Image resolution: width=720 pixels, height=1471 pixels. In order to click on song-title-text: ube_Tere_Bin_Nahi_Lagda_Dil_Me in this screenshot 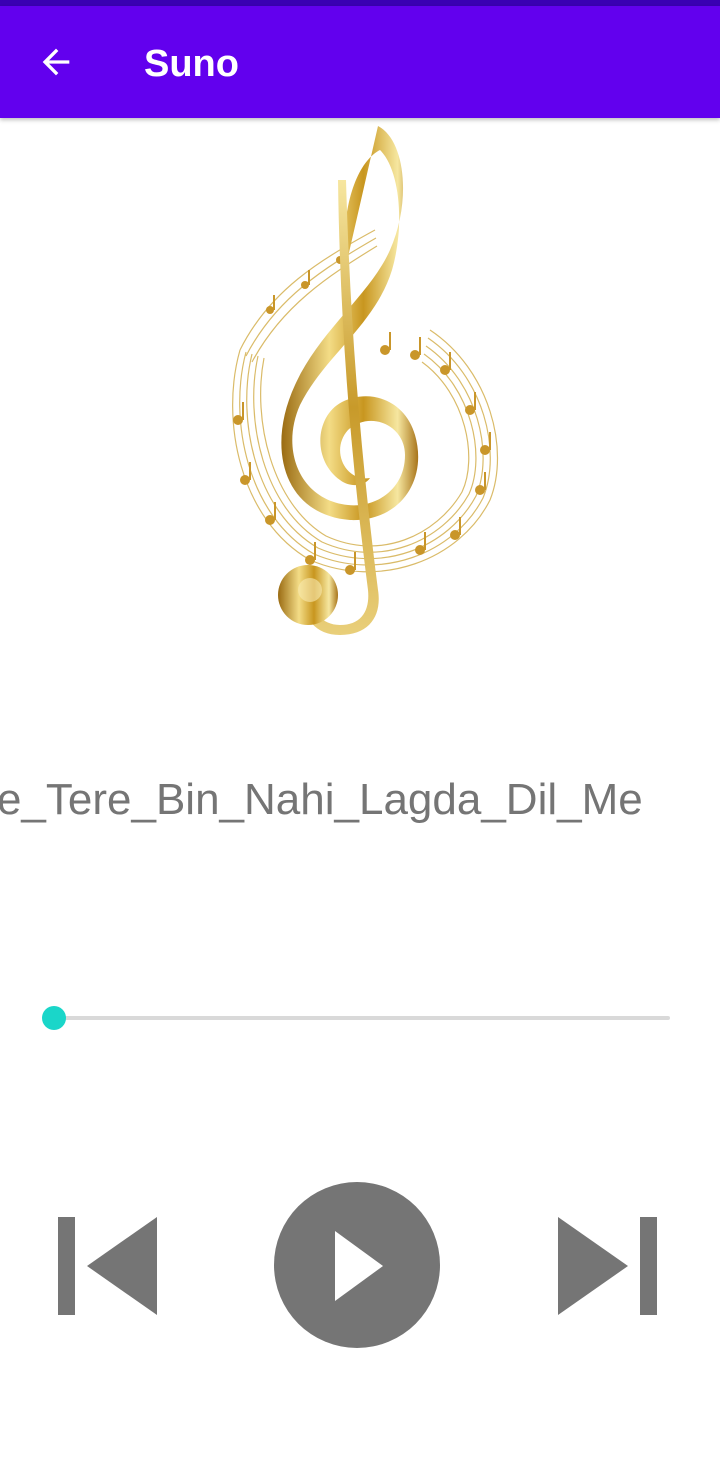, I will do `click(321, 799)`.